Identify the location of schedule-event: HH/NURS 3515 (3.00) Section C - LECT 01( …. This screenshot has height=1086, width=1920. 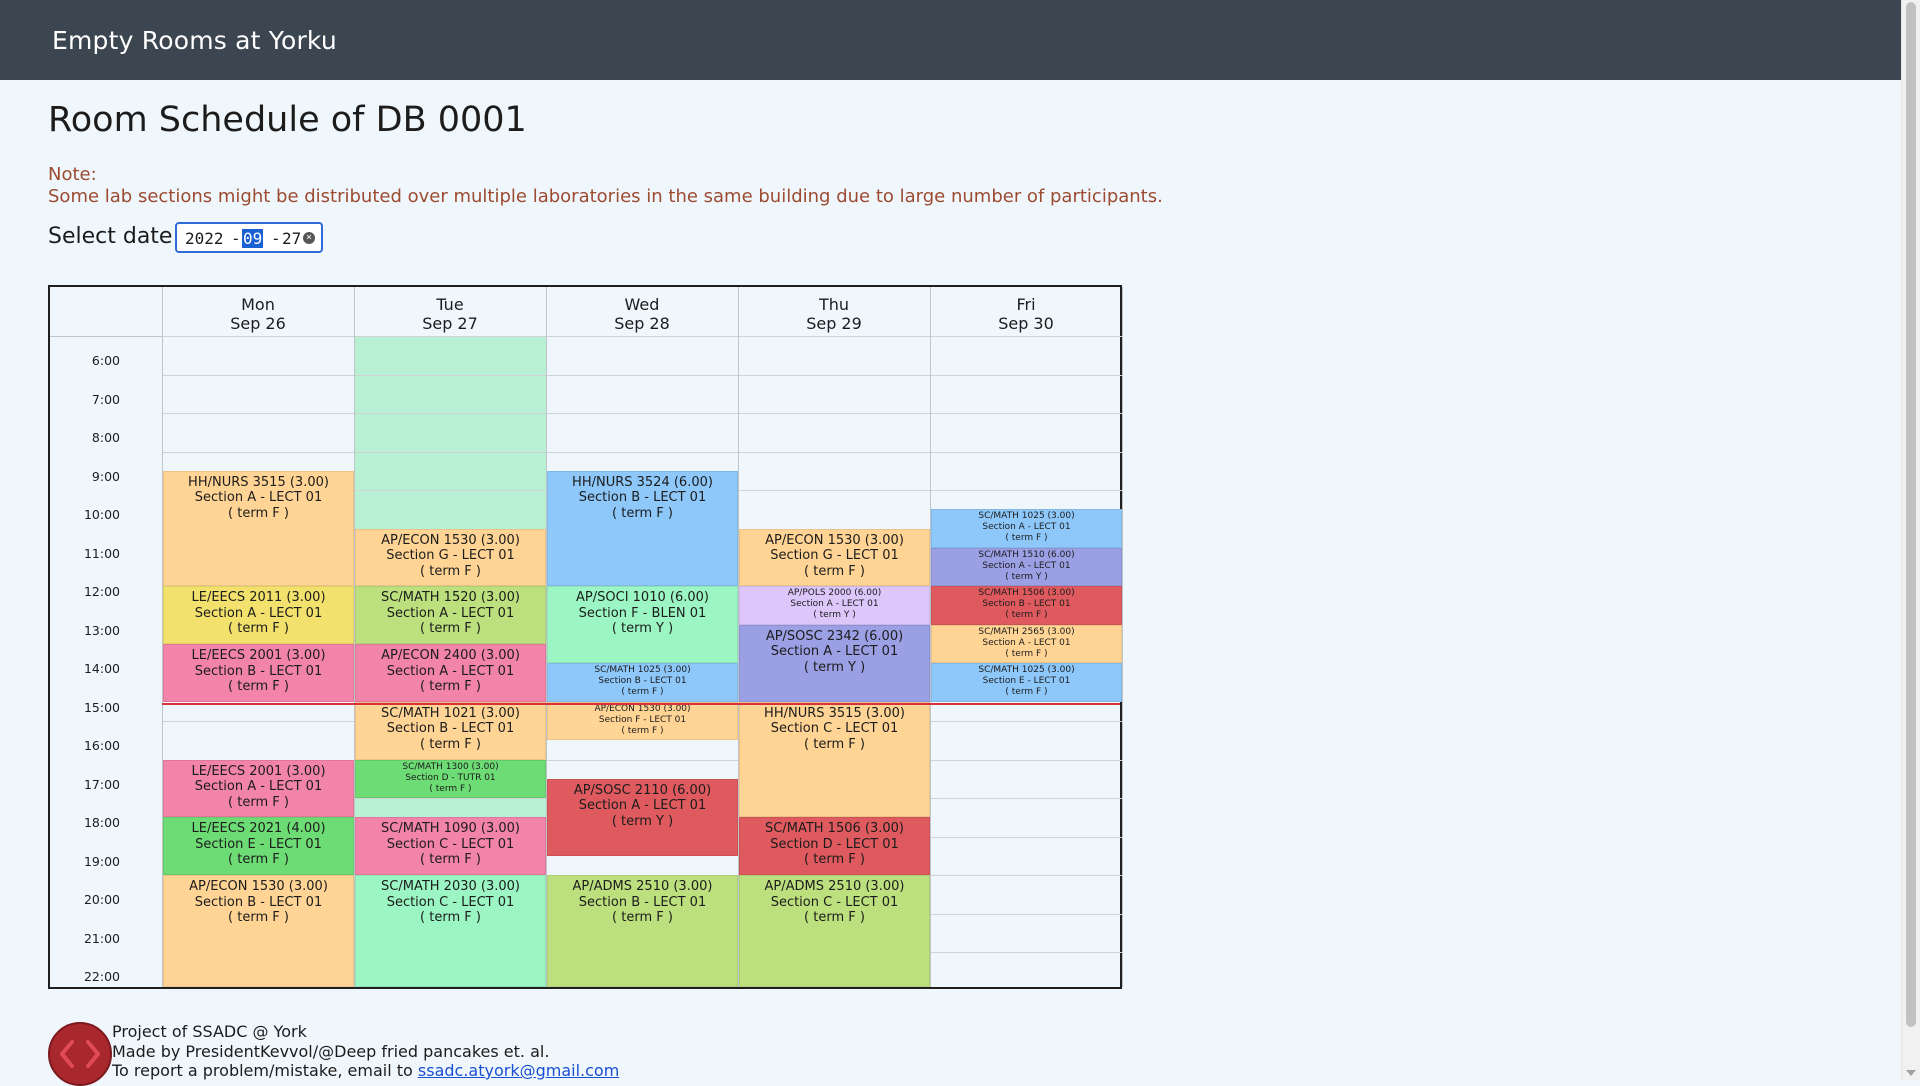
(834, 759).